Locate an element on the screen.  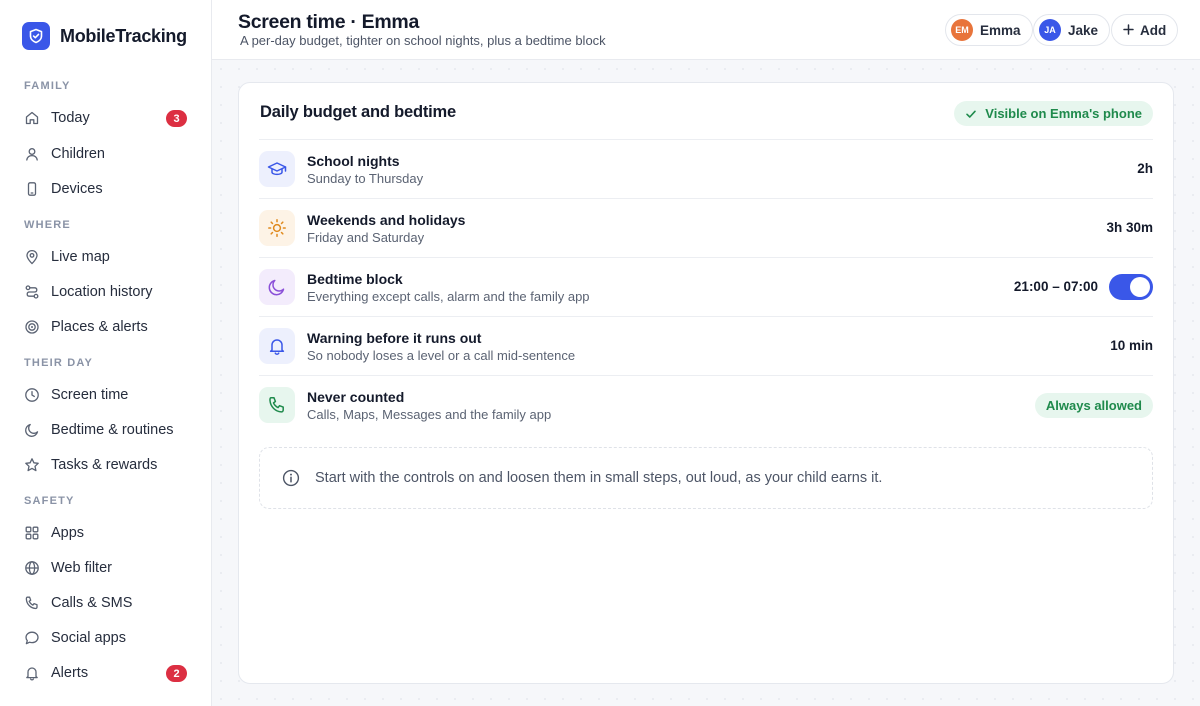
grid-icon is located at coordinates (32, 533).